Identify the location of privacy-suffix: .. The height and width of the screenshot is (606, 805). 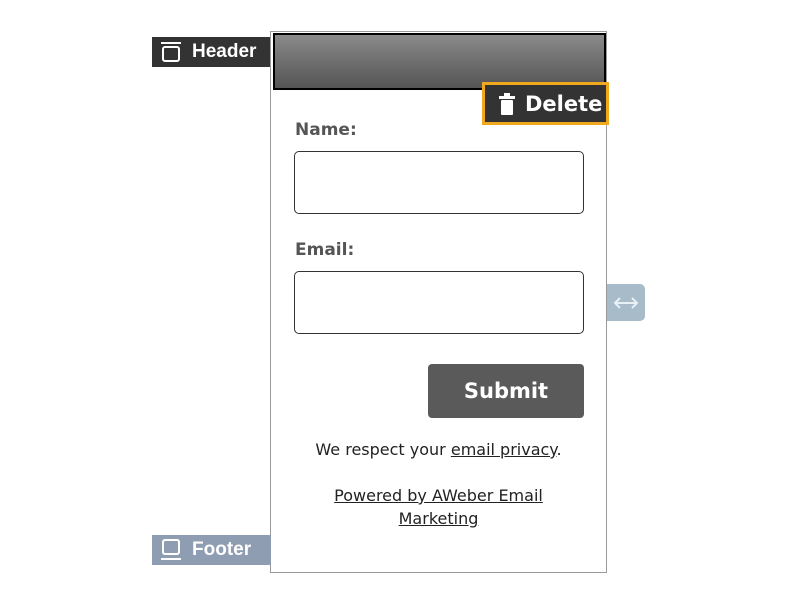
(559, 449).